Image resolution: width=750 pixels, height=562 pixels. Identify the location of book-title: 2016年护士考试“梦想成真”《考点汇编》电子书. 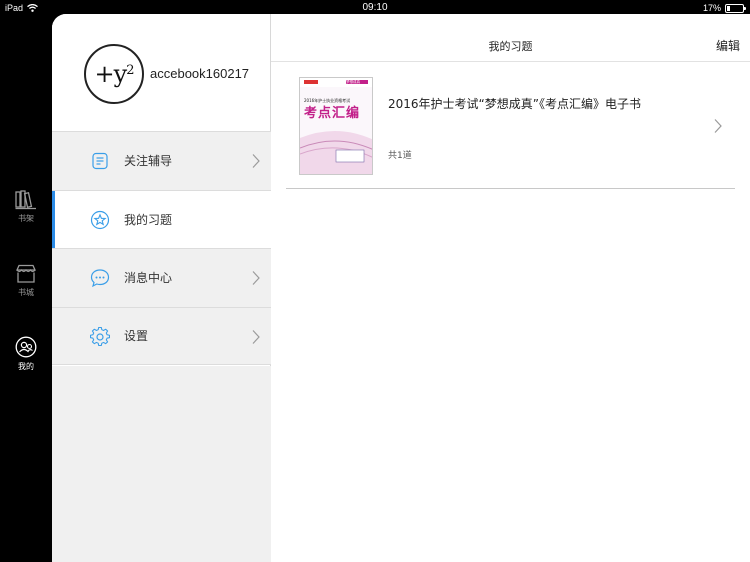
(514, 104).